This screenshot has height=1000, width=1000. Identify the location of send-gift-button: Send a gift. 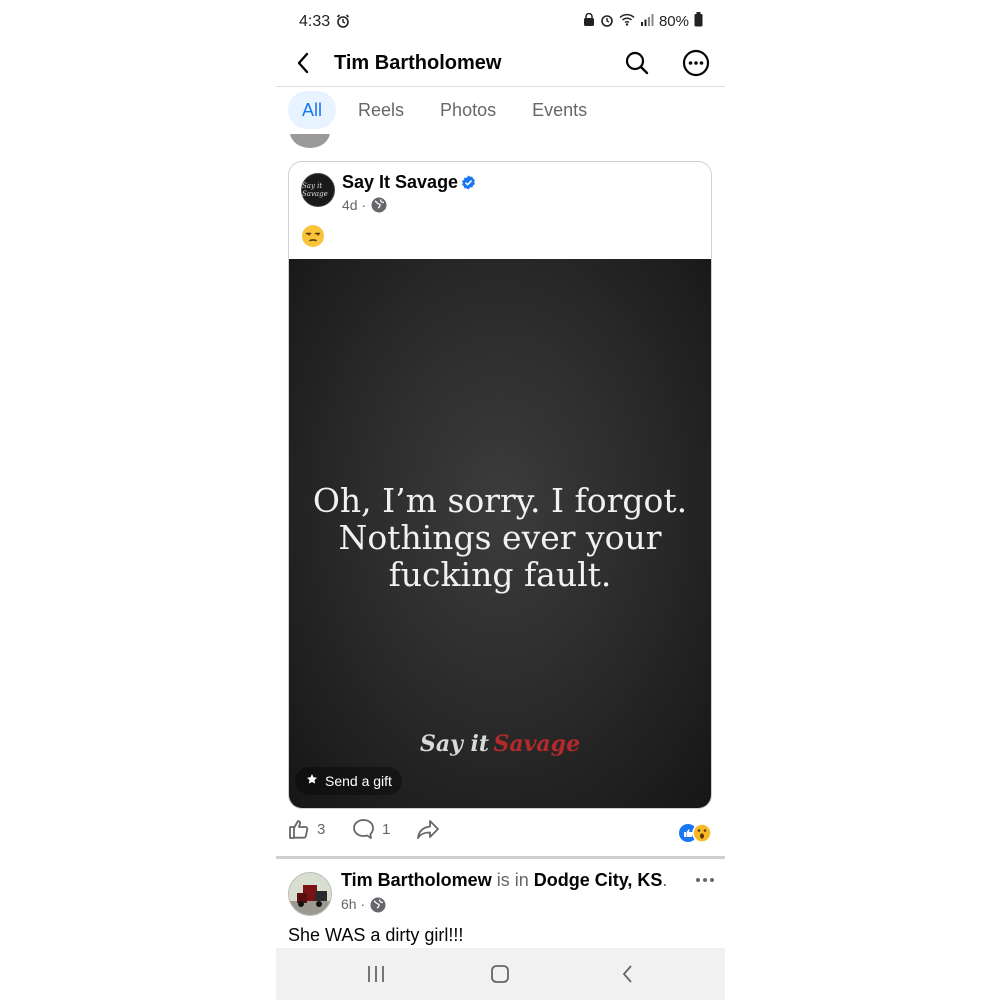
(348, 781).